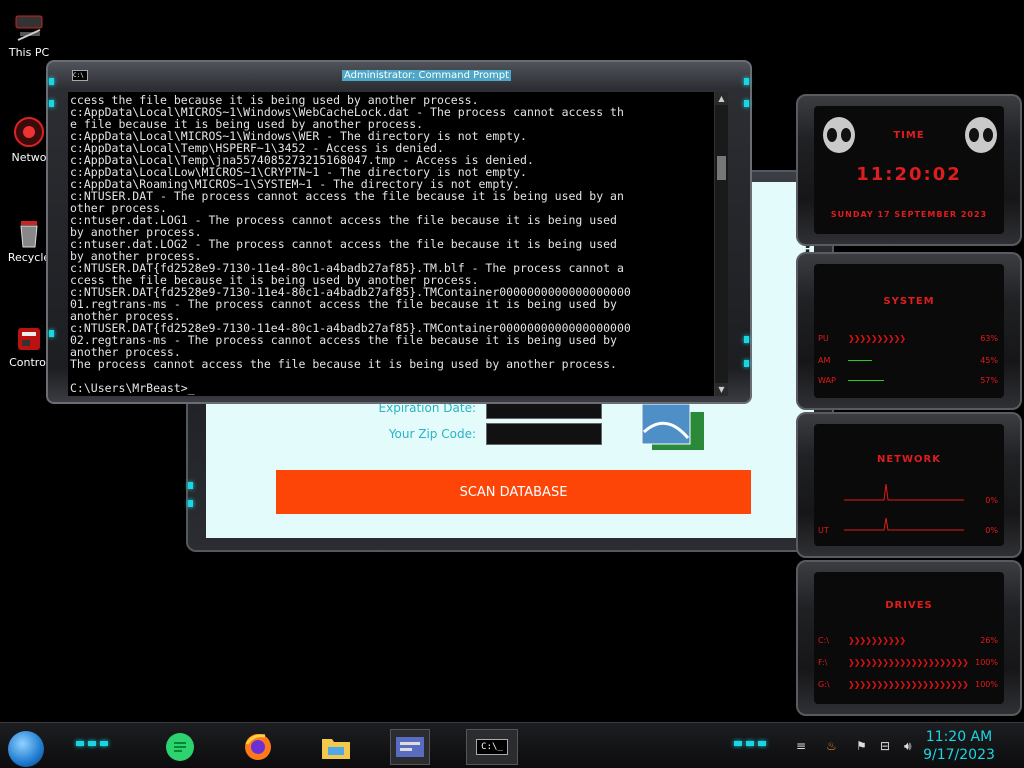 The width and height of the screenshot is (1024, 768). Describe the element at coordinates (861, 746) in the screenshot. I see `flag-icon: ⚑` at that location.